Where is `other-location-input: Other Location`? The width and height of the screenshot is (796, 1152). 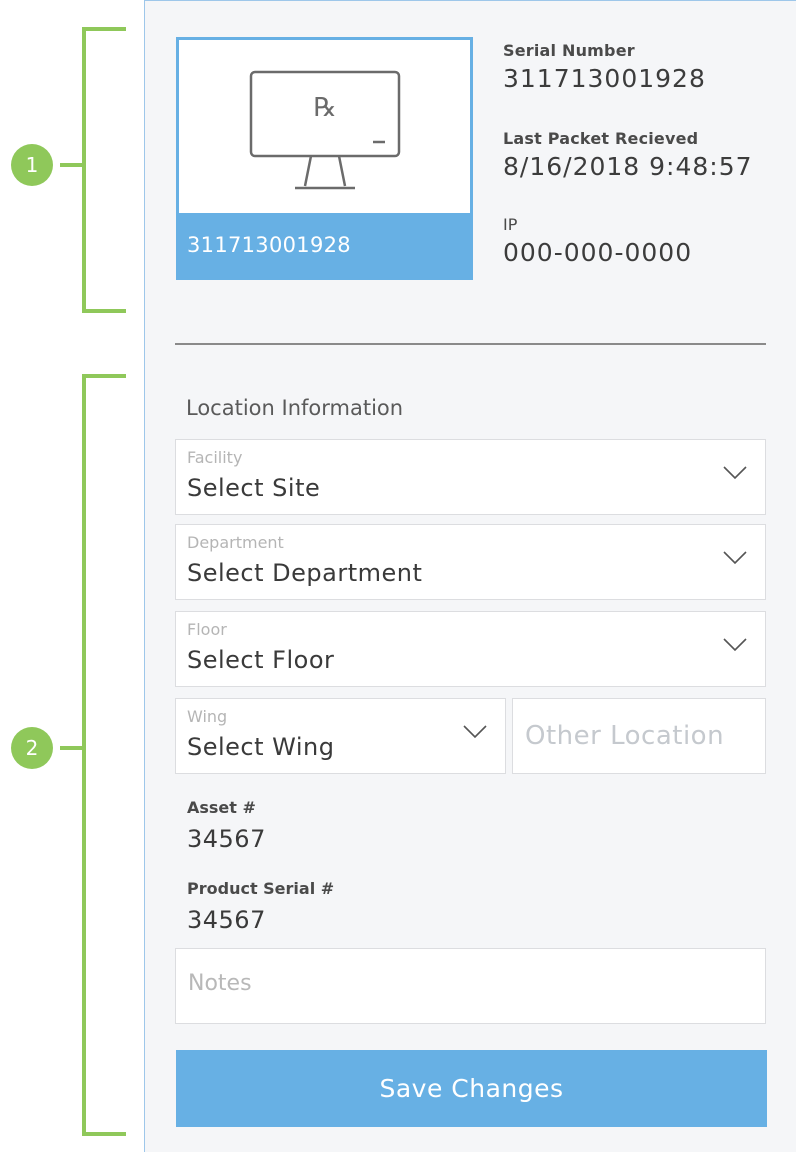
other-location-input: Other Location is located at coordinates (639, 736).